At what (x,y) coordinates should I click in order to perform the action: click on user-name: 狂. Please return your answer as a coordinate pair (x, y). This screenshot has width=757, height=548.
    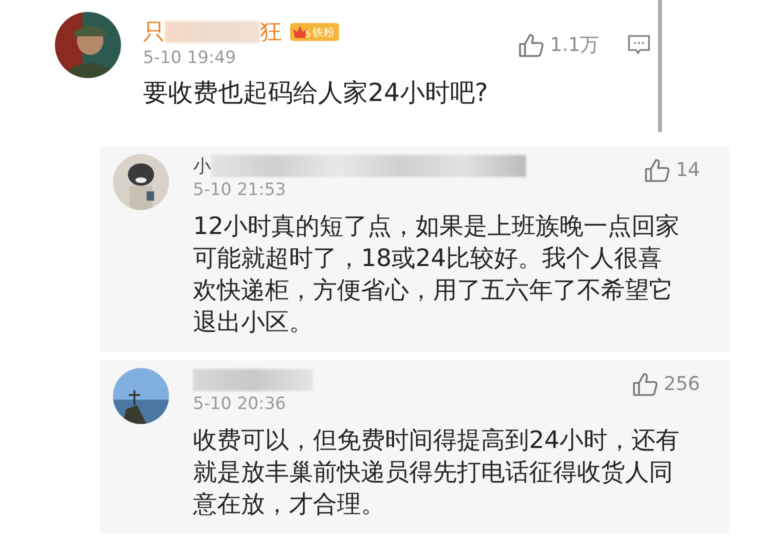
    Looking at the image, I should click on (271, 32).